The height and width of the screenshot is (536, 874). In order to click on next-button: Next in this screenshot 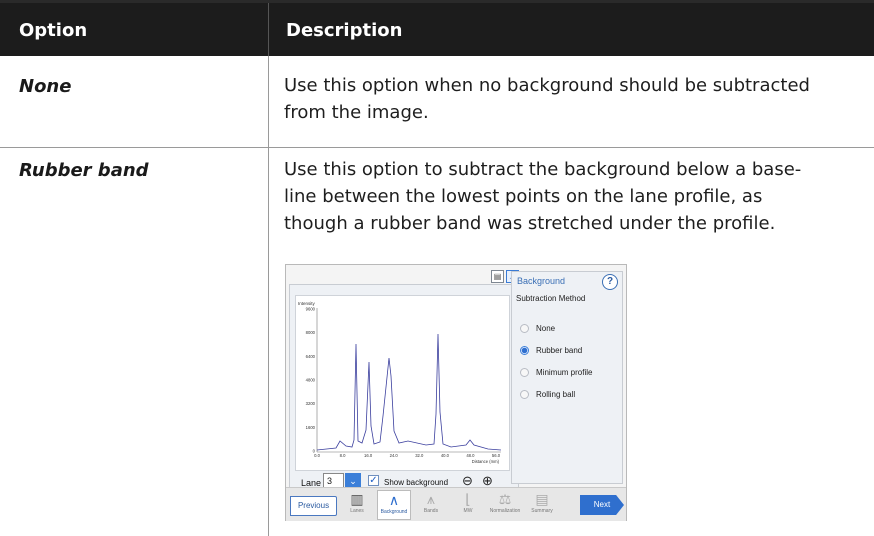, I will do `click(602, 505)`.